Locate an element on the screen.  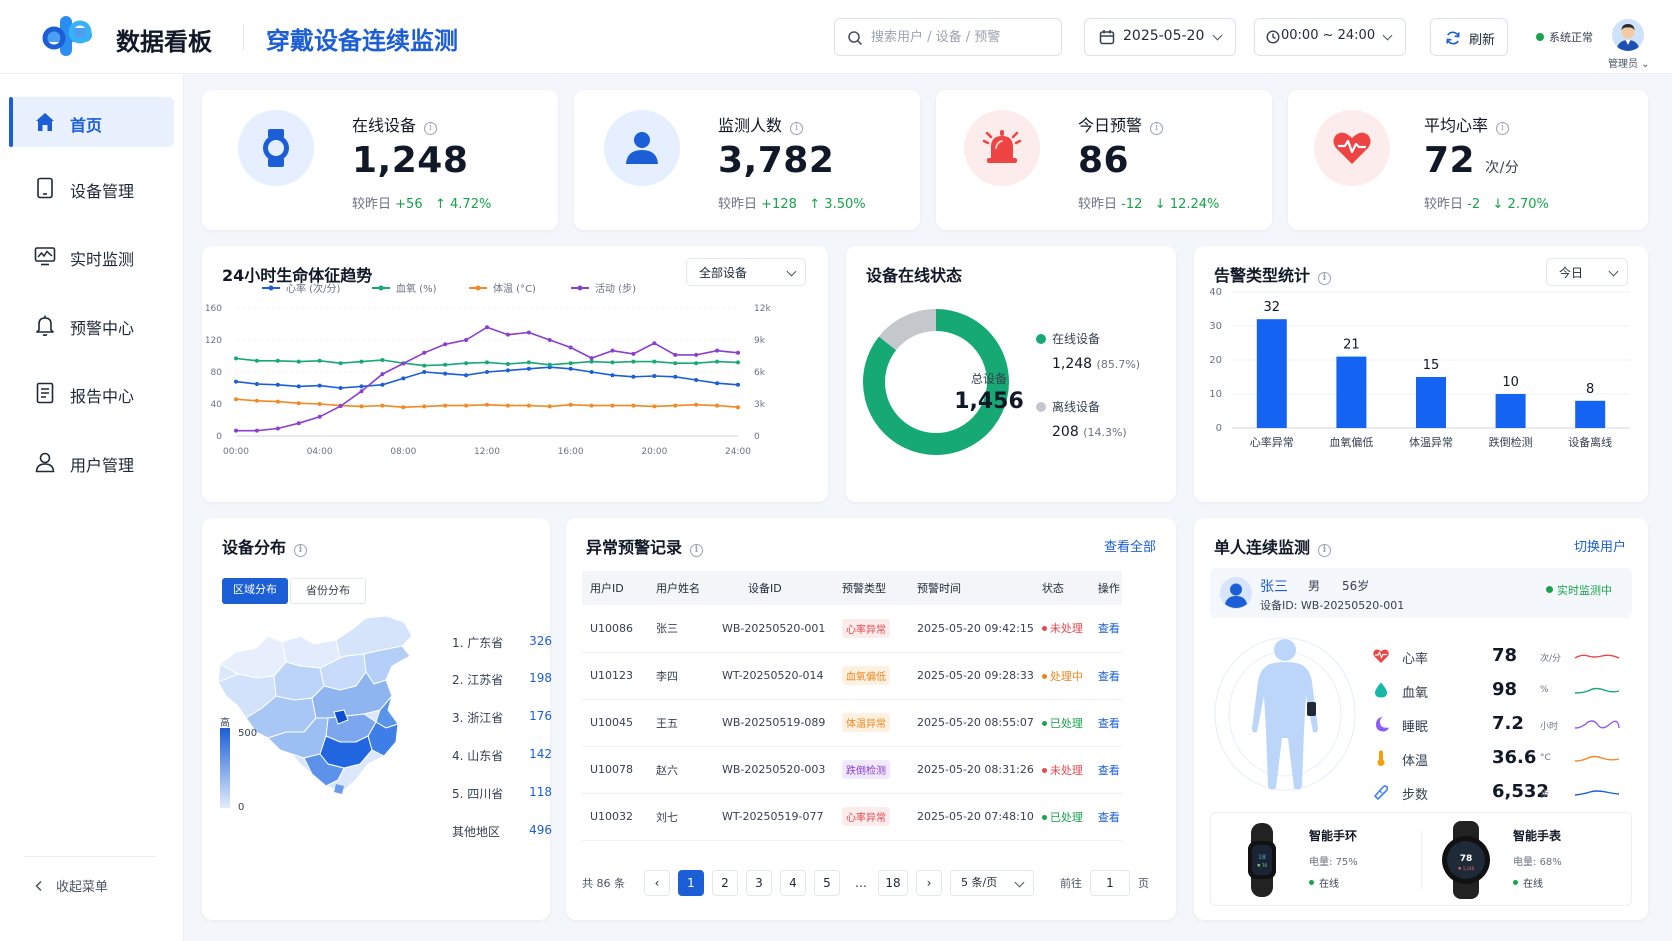
page-button: 1 is located at coordinates (691, 883).